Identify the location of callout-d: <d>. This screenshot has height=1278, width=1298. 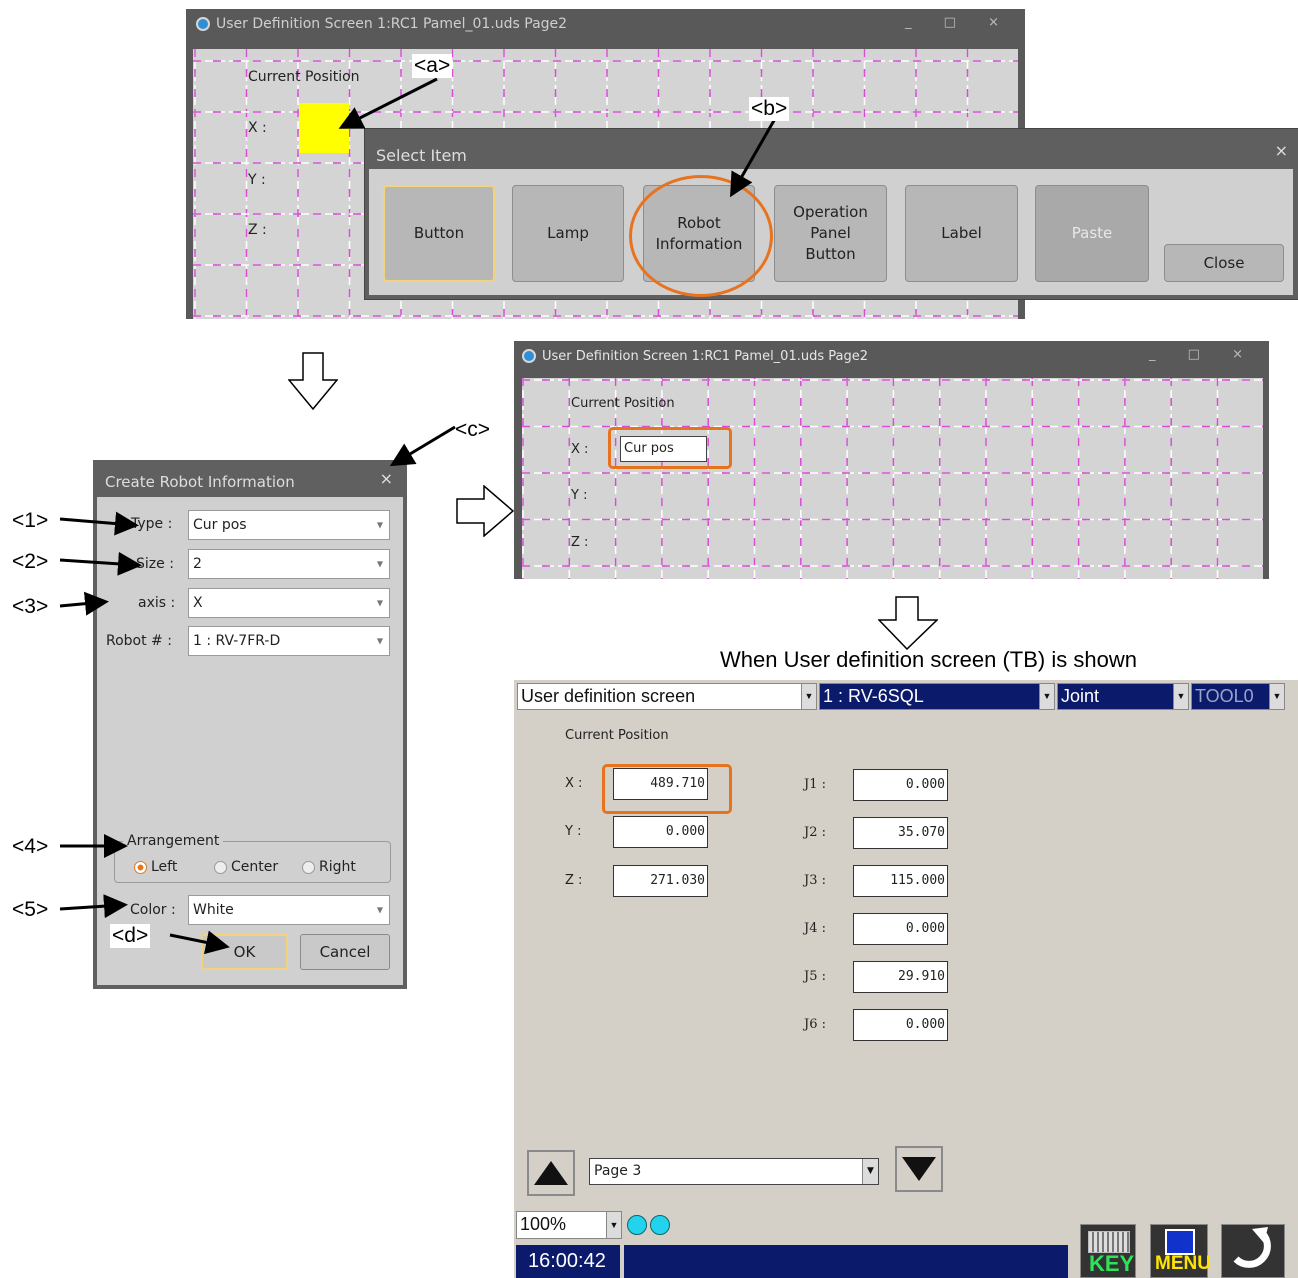
(130, 936).